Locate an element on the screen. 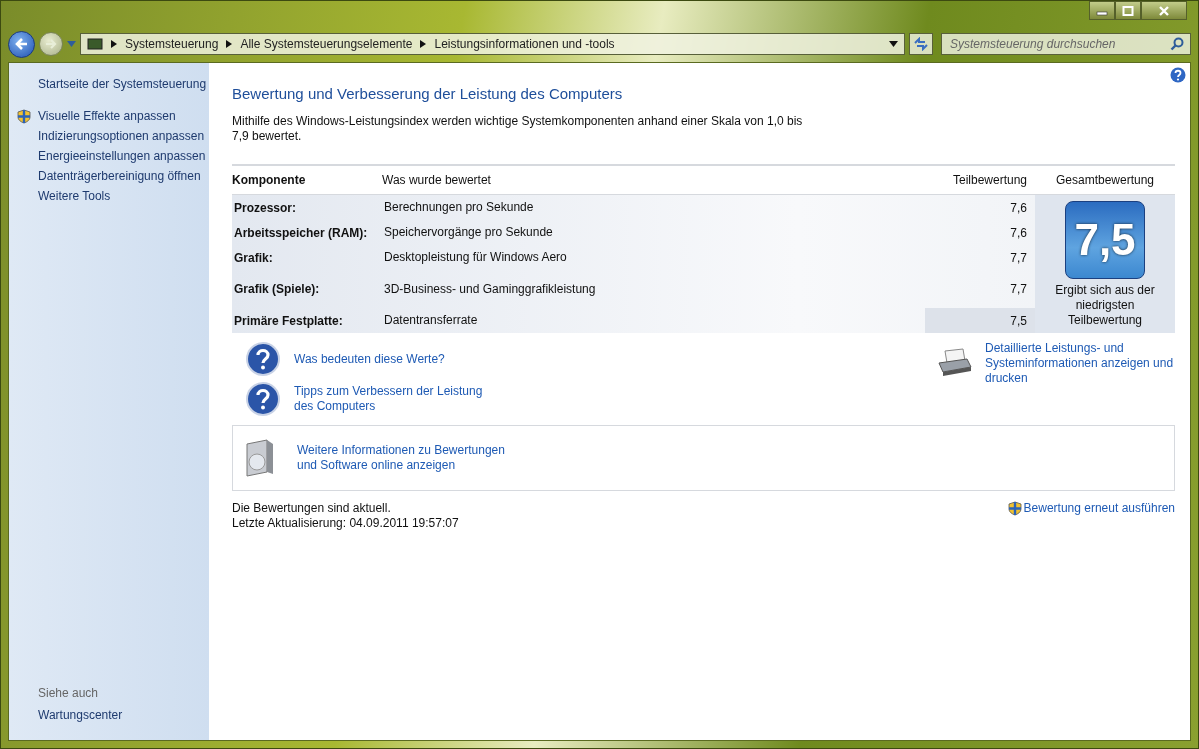  back-arrow-icon is located at coordinates (21, 44).